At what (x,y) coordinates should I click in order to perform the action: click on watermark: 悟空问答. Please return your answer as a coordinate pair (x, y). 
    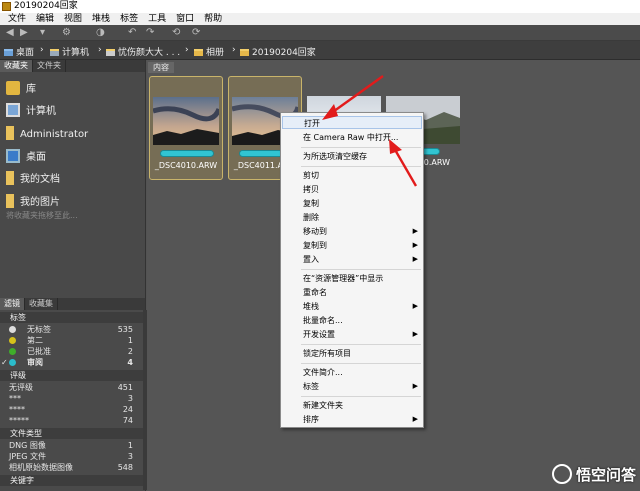
    Looking at the image, I should click on (593, 474).